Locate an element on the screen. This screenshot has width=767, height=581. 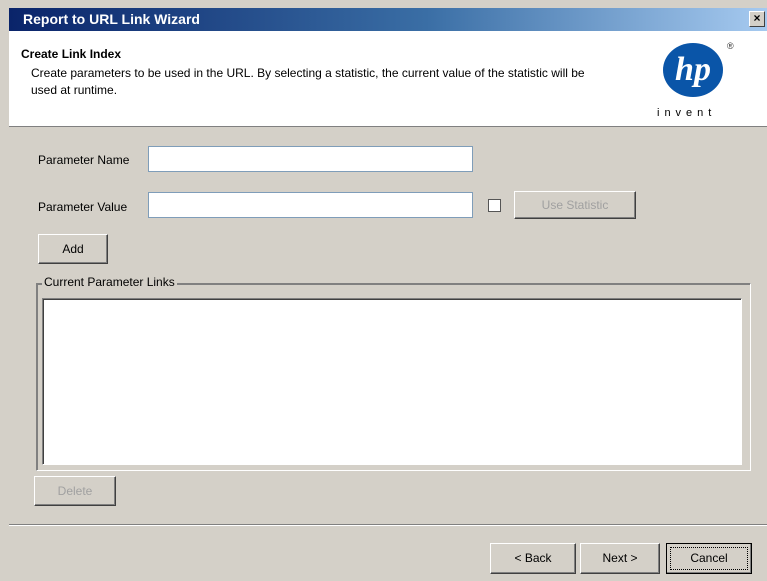
parameter-name-label: Parameter Name is located at coordinates (84, 160).